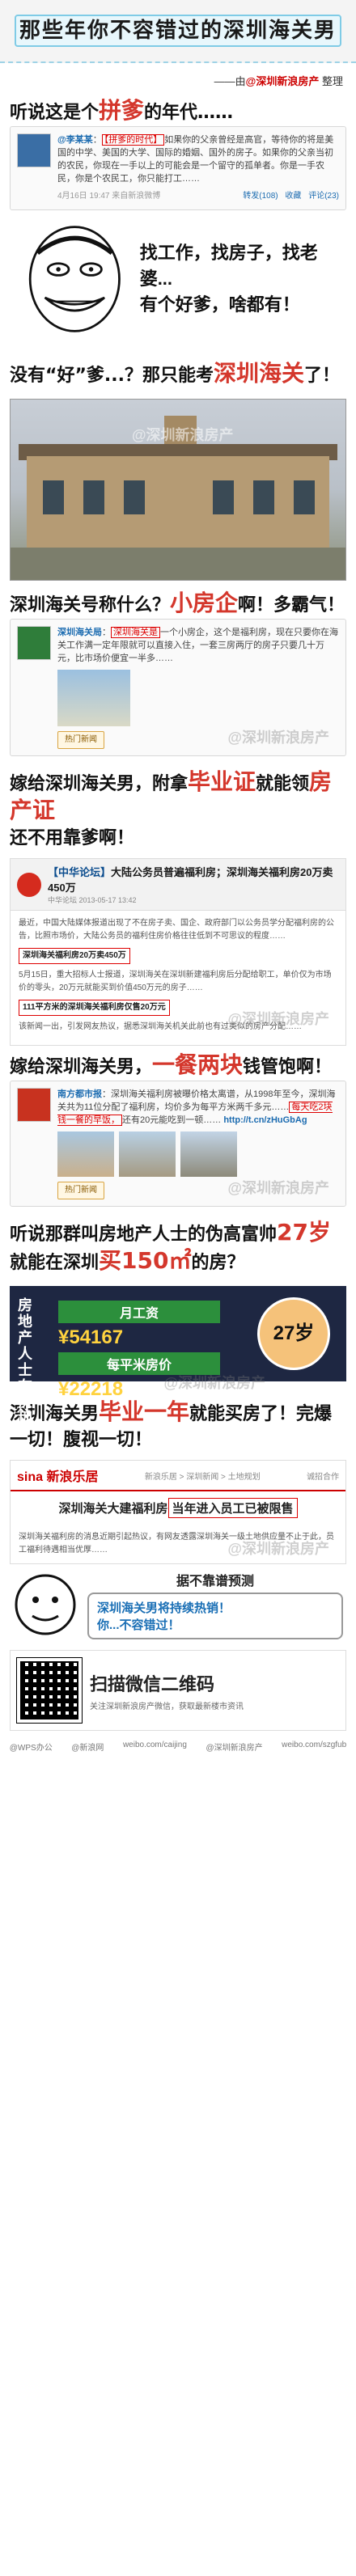  What do you see at coordinates (218, 1263) in the screenshot?
I see `heading-text: 的房？` at bounding box center [218, 1263].